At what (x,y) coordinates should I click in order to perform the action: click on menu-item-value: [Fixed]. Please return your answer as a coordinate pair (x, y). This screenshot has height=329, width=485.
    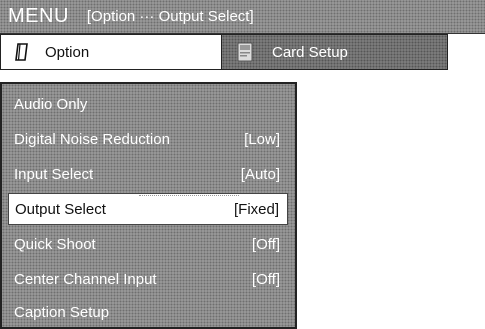
    Looking at the image, I should click on (256, 209).